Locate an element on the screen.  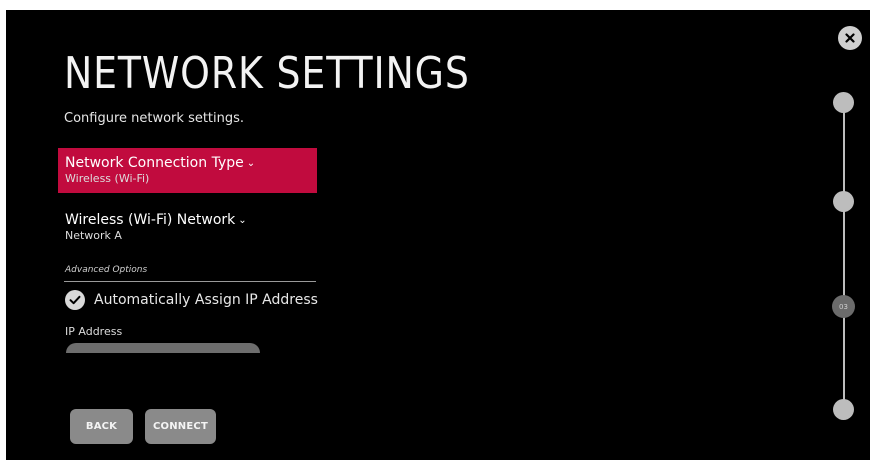
advanced-options-label: Advanced Options is located at coordinates (106, 270).